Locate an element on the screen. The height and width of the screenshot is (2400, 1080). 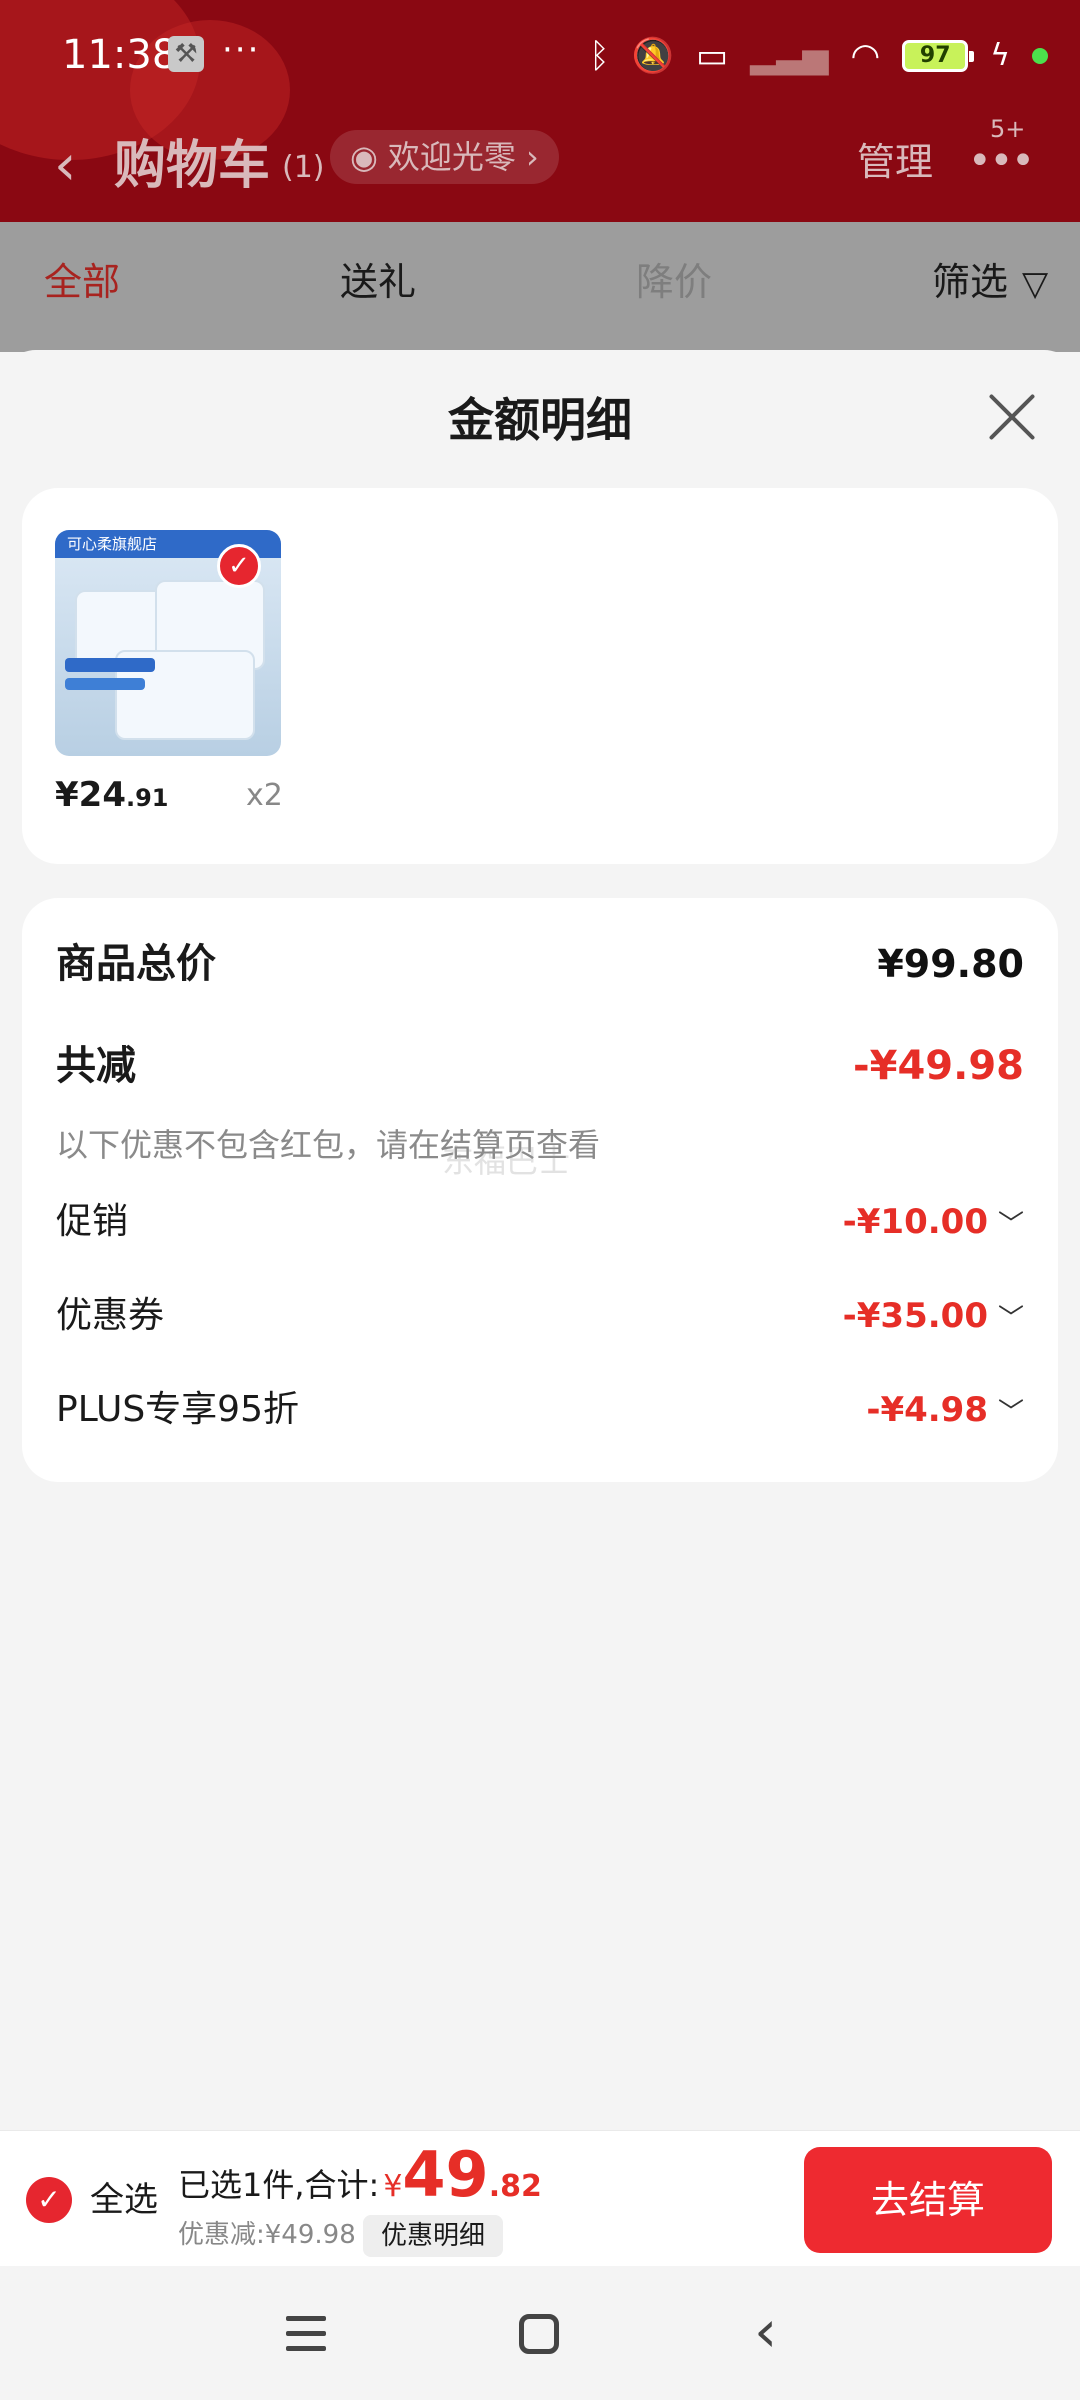
menu-icon is located at coordinates (306, 2334).